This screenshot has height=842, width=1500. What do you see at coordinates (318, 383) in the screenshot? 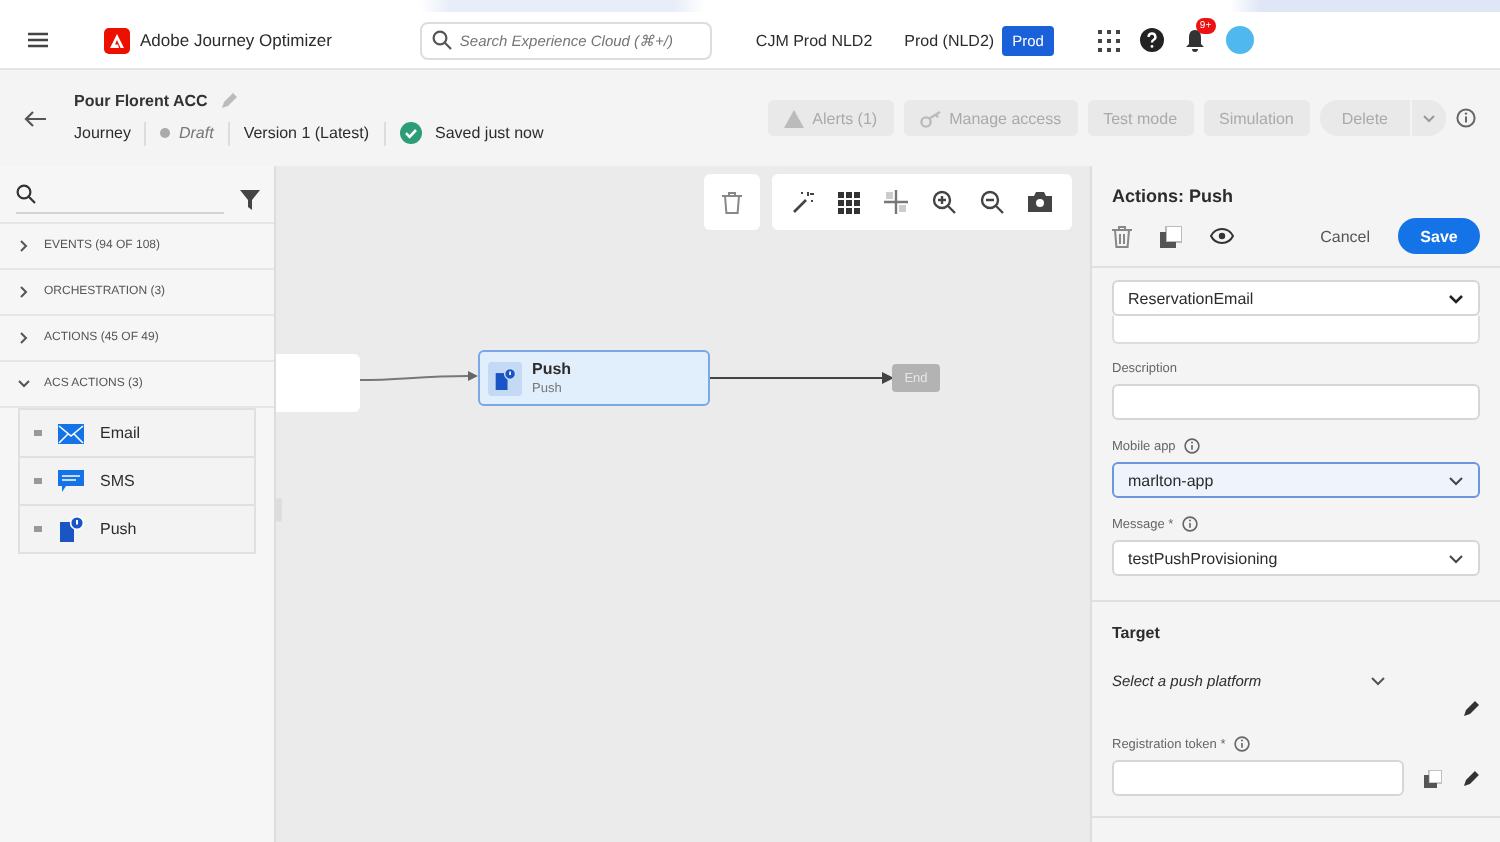
I see `journey-node` at bounding box center [318, 383].